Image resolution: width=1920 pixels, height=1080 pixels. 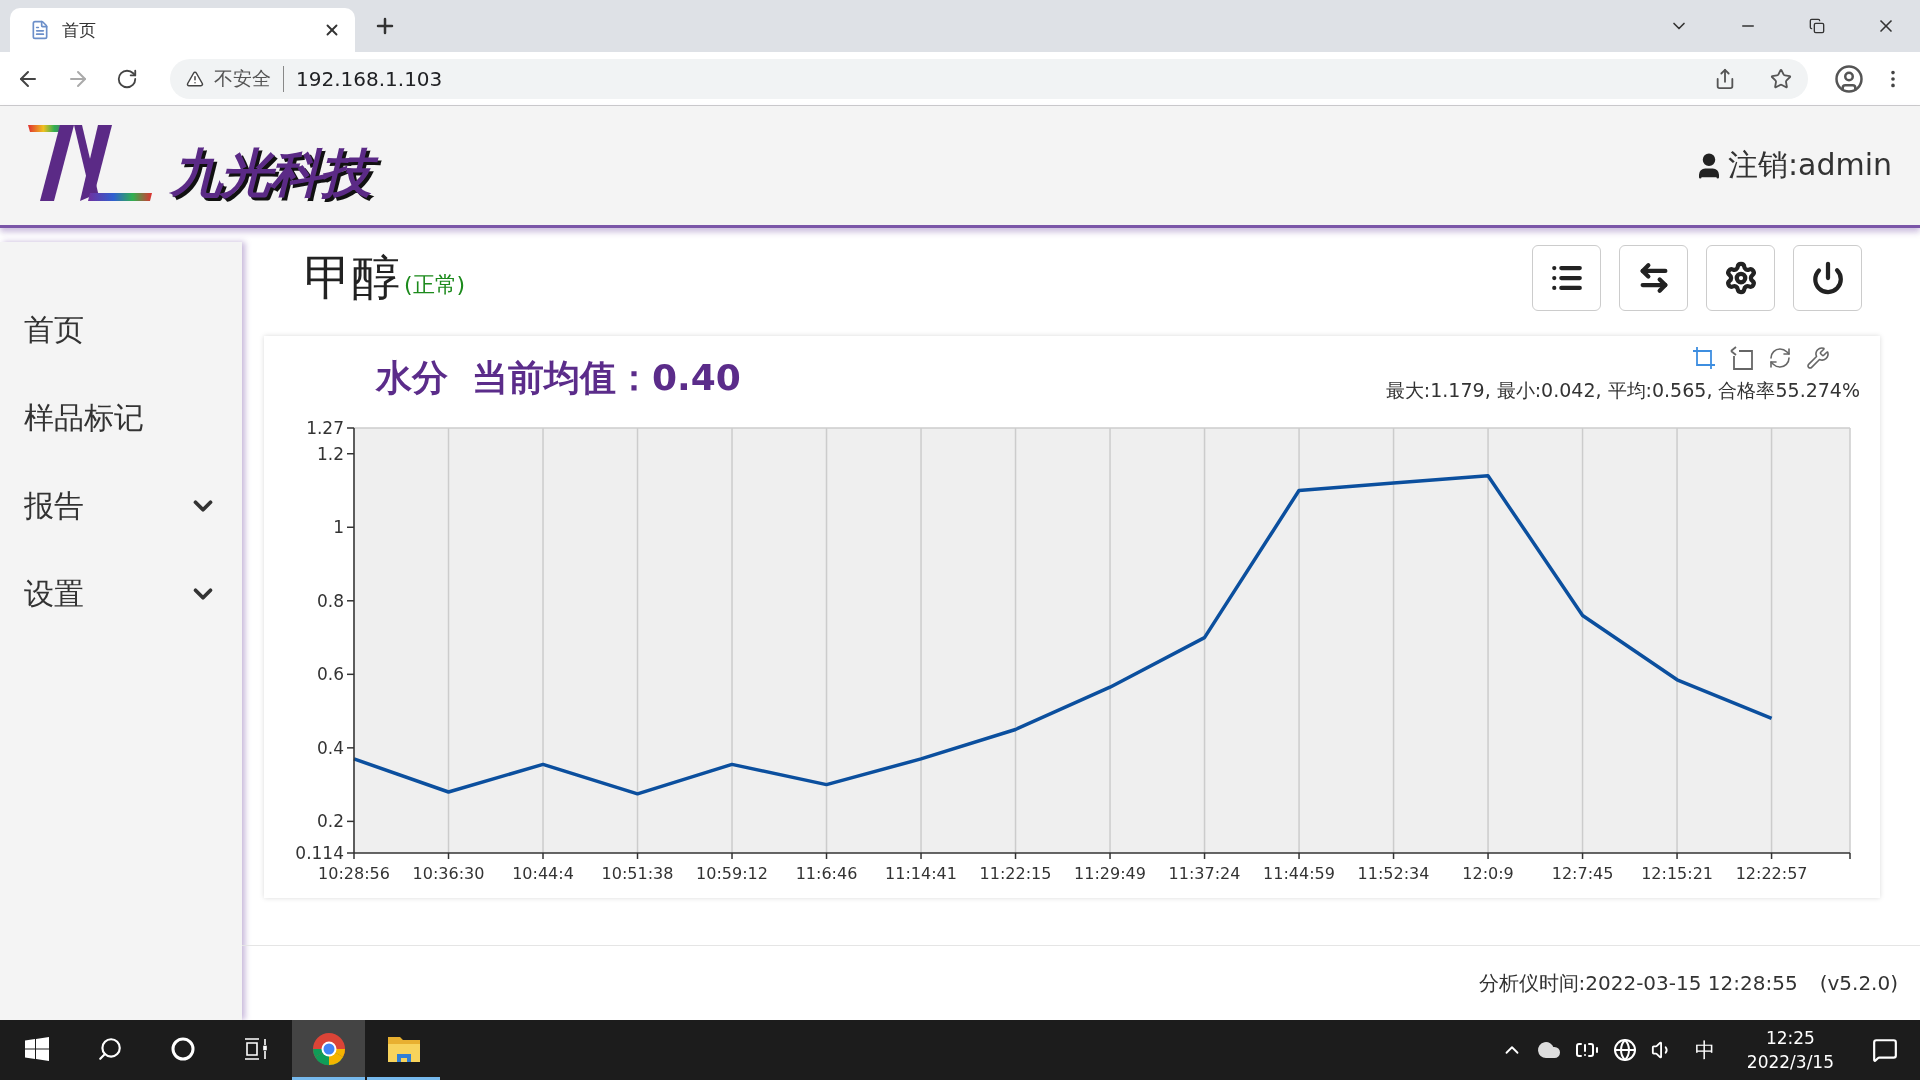 I want to click on warning-icon, so click(x=195, y=78).